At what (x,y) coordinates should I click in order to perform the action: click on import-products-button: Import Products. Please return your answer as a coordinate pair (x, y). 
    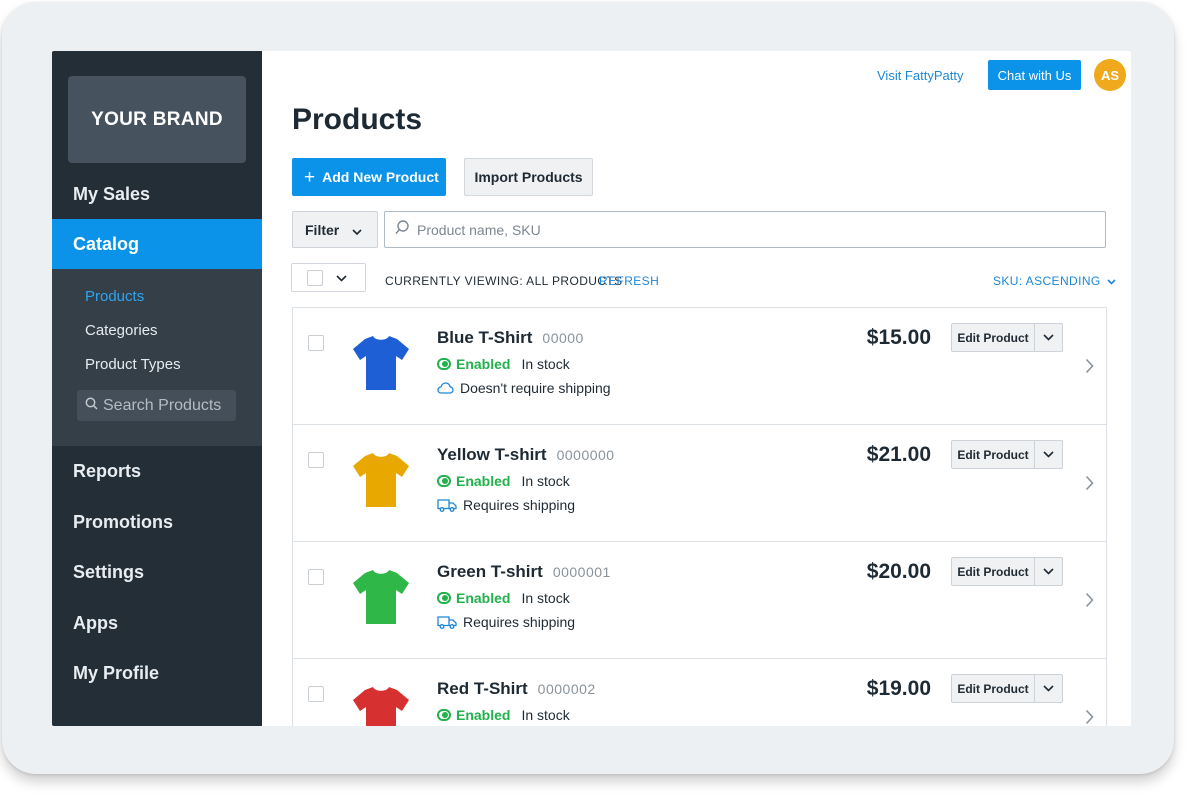
    Looking at the image, I should click on (528, 177).